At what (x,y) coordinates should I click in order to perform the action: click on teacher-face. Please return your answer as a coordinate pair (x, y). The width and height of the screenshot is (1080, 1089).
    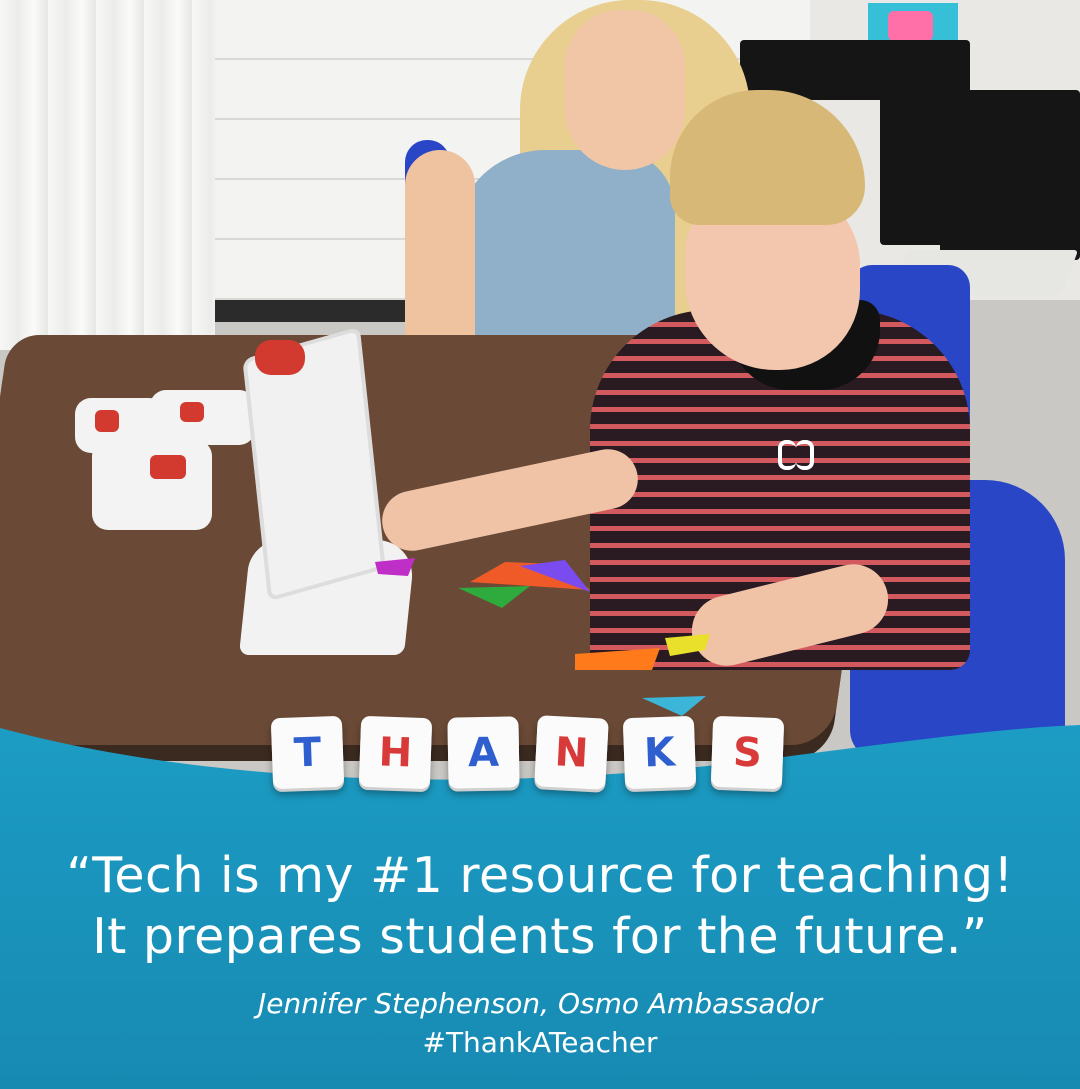
    Looking at the image, I should click on (625, 90).